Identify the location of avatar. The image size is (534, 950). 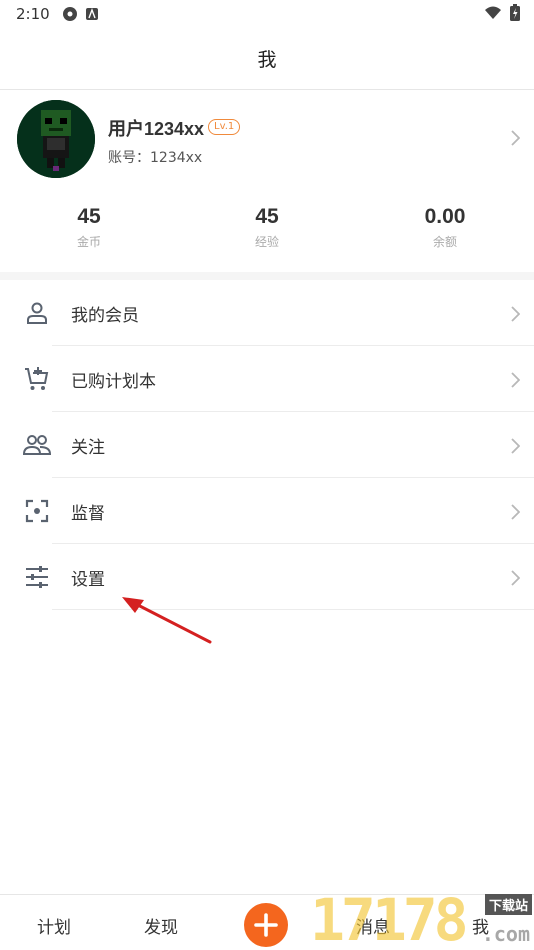
(56, 139).